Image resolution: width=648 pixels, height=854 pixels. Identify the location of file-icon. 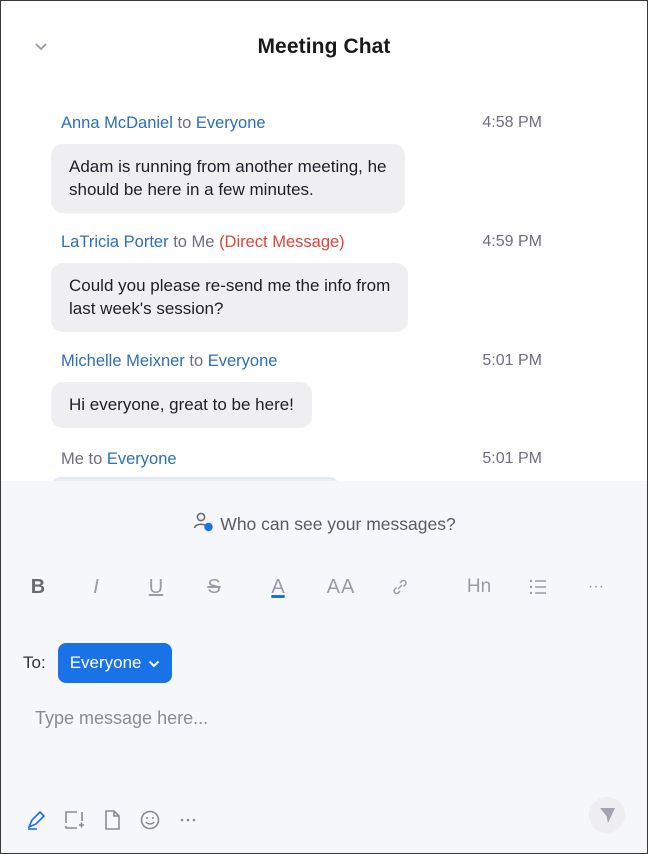
(112, 820).